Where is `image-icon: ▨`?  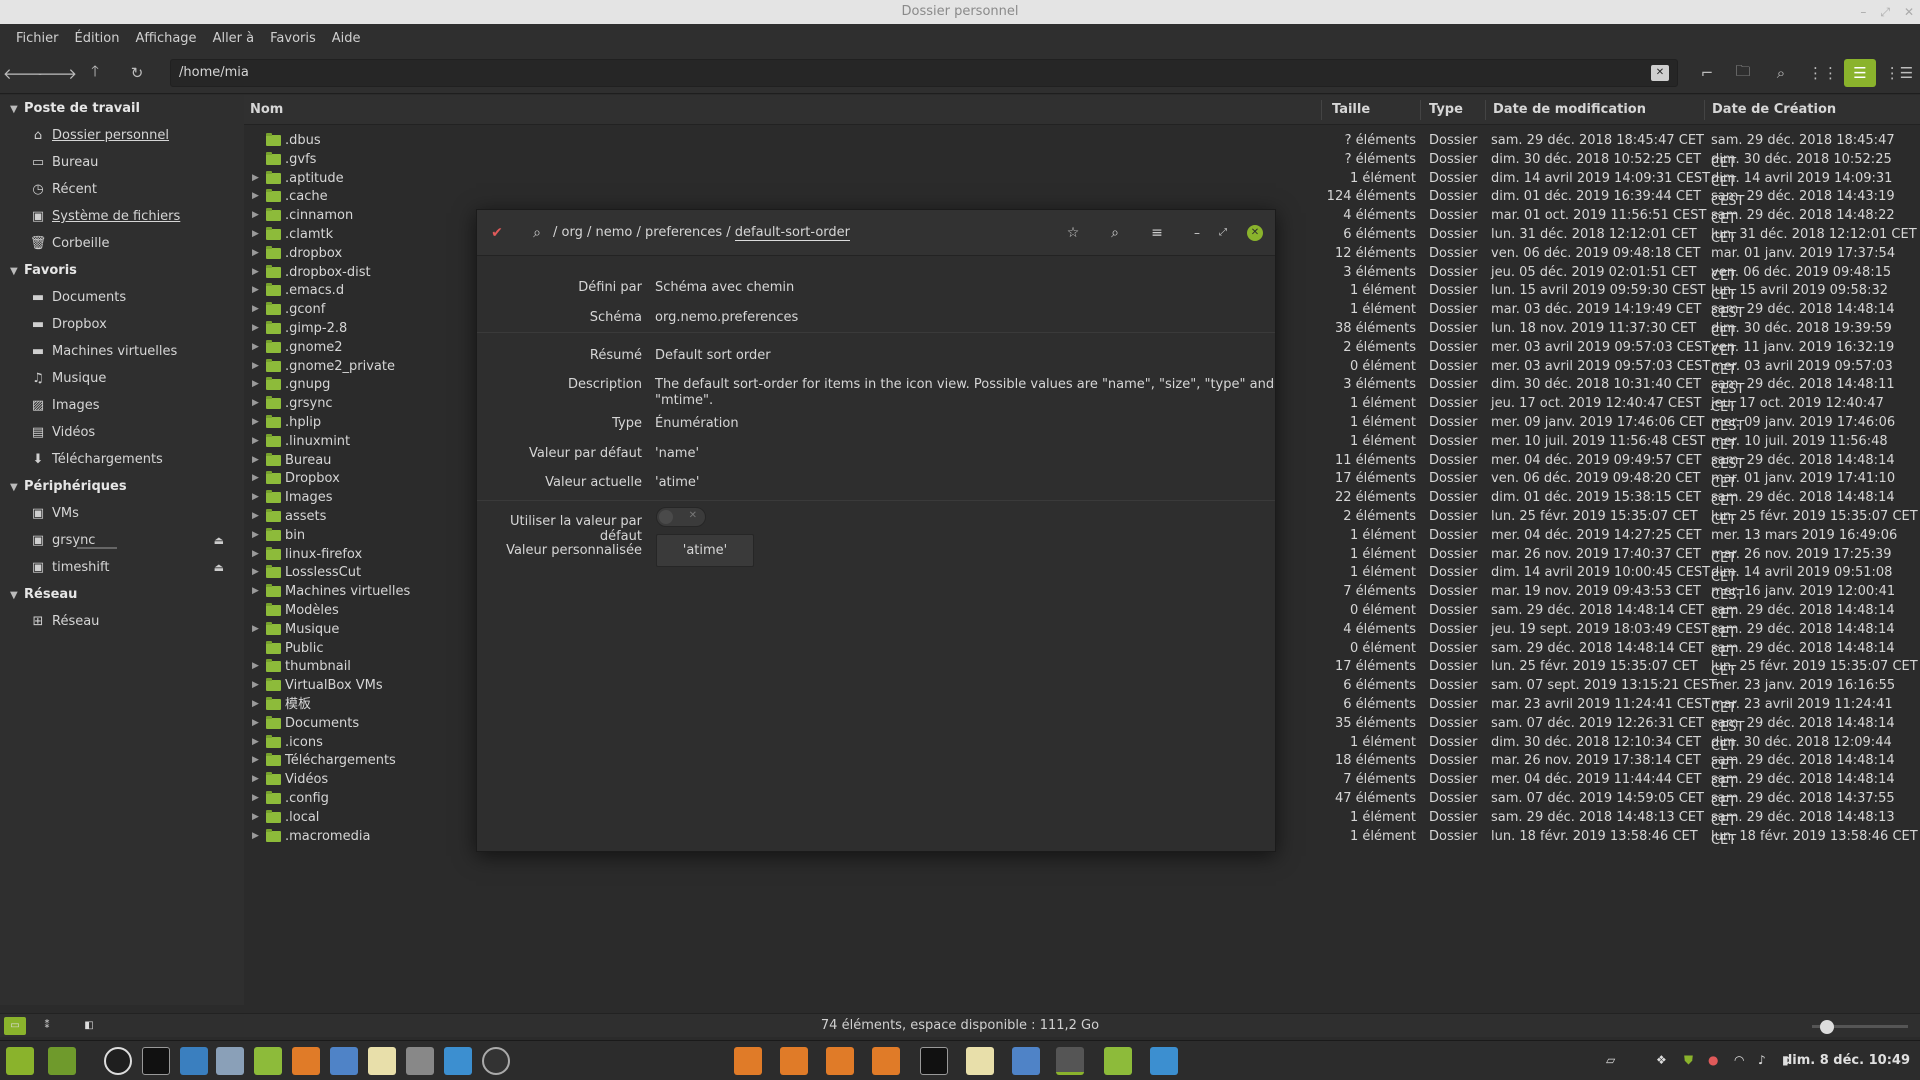
image-icon: ▨ is located at coordinates (38, 405).